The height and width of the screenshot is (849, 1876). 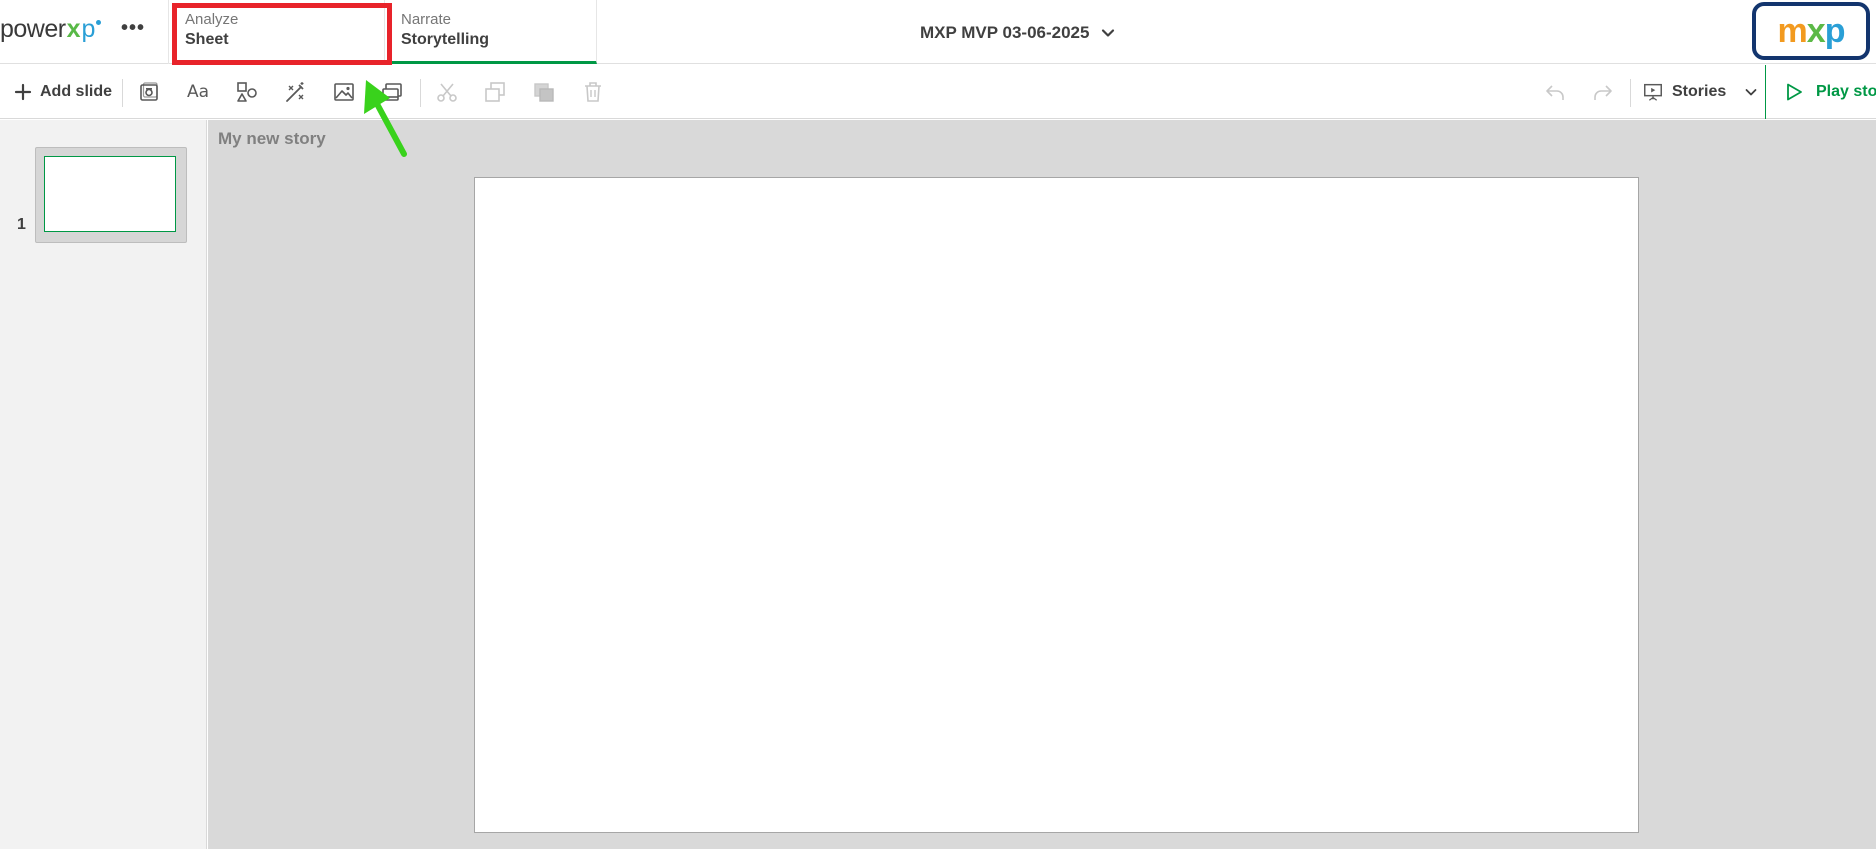 I want to click on mxp-logo: mxp, so click(x=1811, y=31).